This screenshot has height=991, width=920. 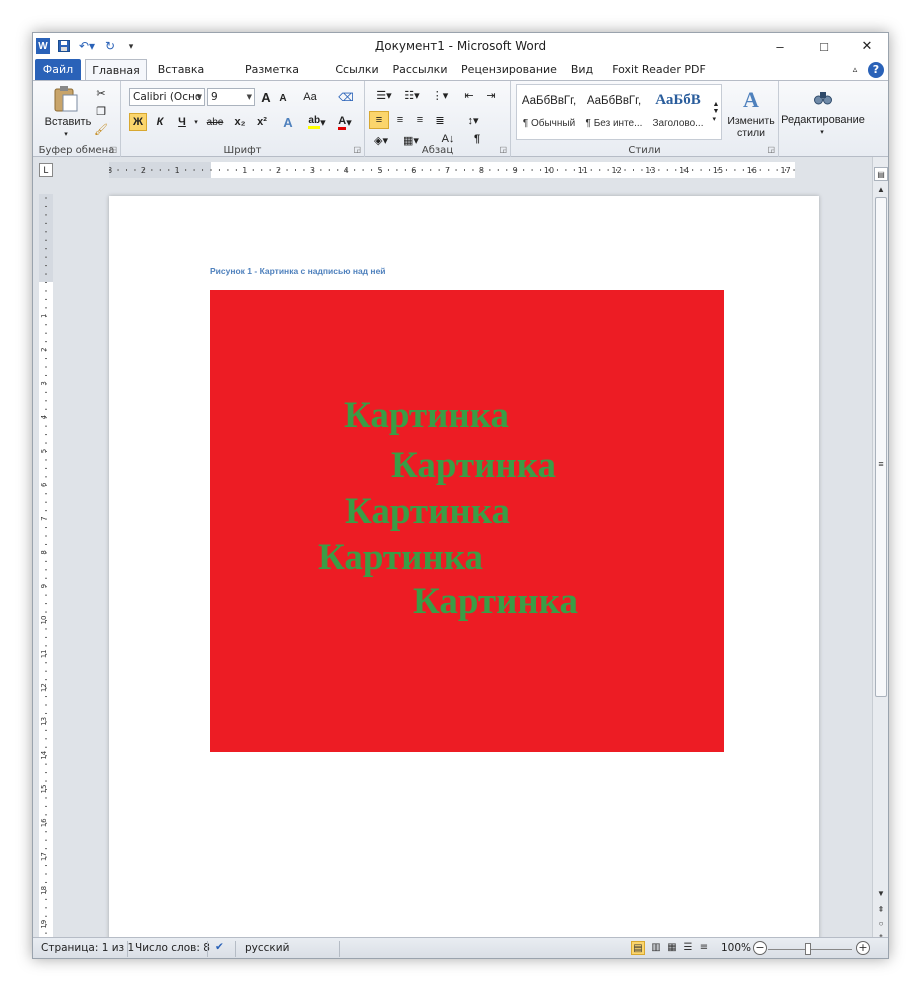 I want to click on cut-icon: ✂, so click(x=101, y=93).